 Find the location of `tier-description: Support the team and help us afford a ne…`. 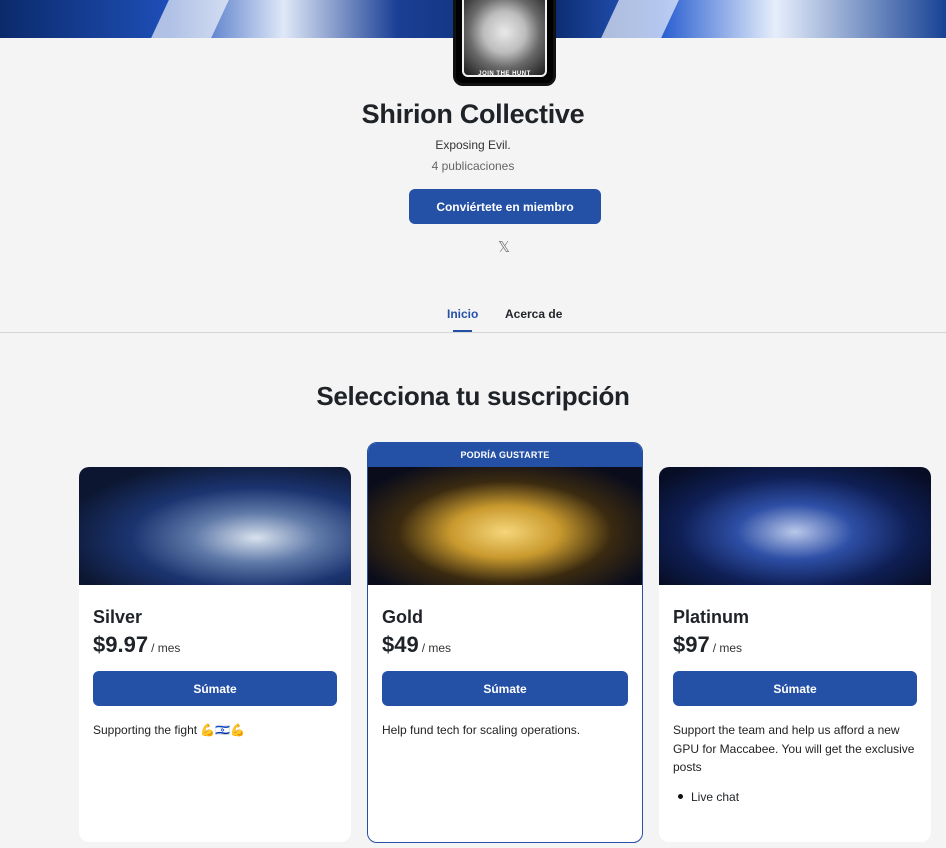

tier-description: Support the team and help us afford a ne… is located at coordinates (794, 748).